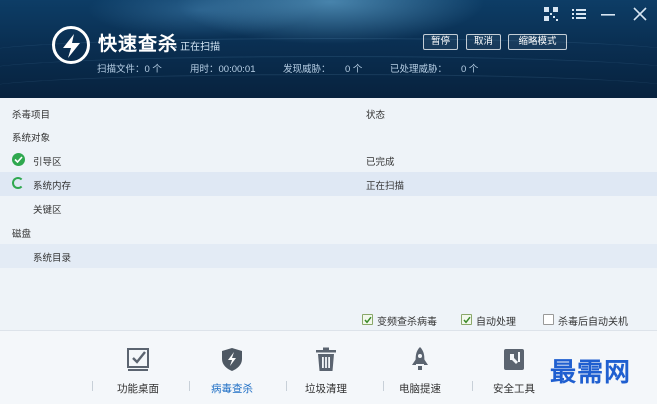 The height and width of the screenshot is (404, 663). Describe the element at coordinates (548, 319) in the screenshot. I see `checkbox-unchecked-icon` at that location.